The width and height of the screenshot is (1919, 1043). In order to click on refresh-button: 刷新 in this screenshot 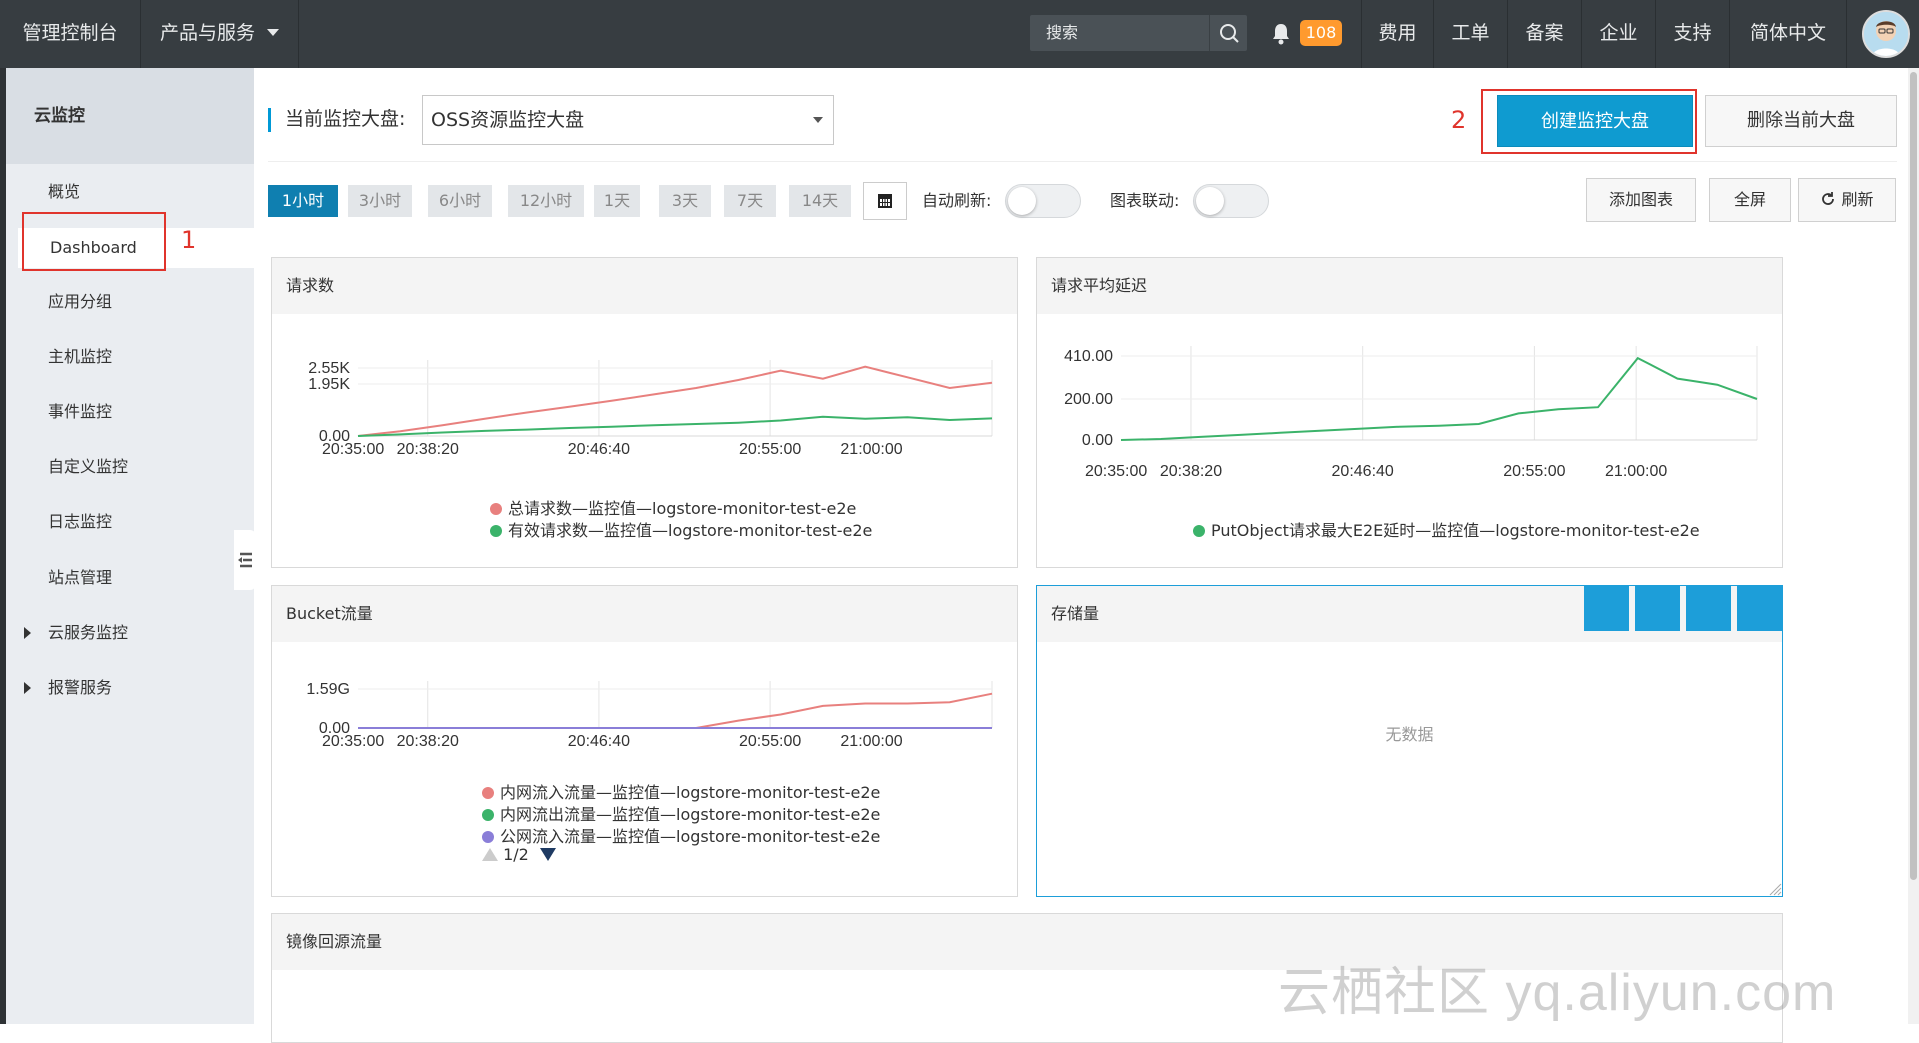, I will do `click(1847, 200)`.